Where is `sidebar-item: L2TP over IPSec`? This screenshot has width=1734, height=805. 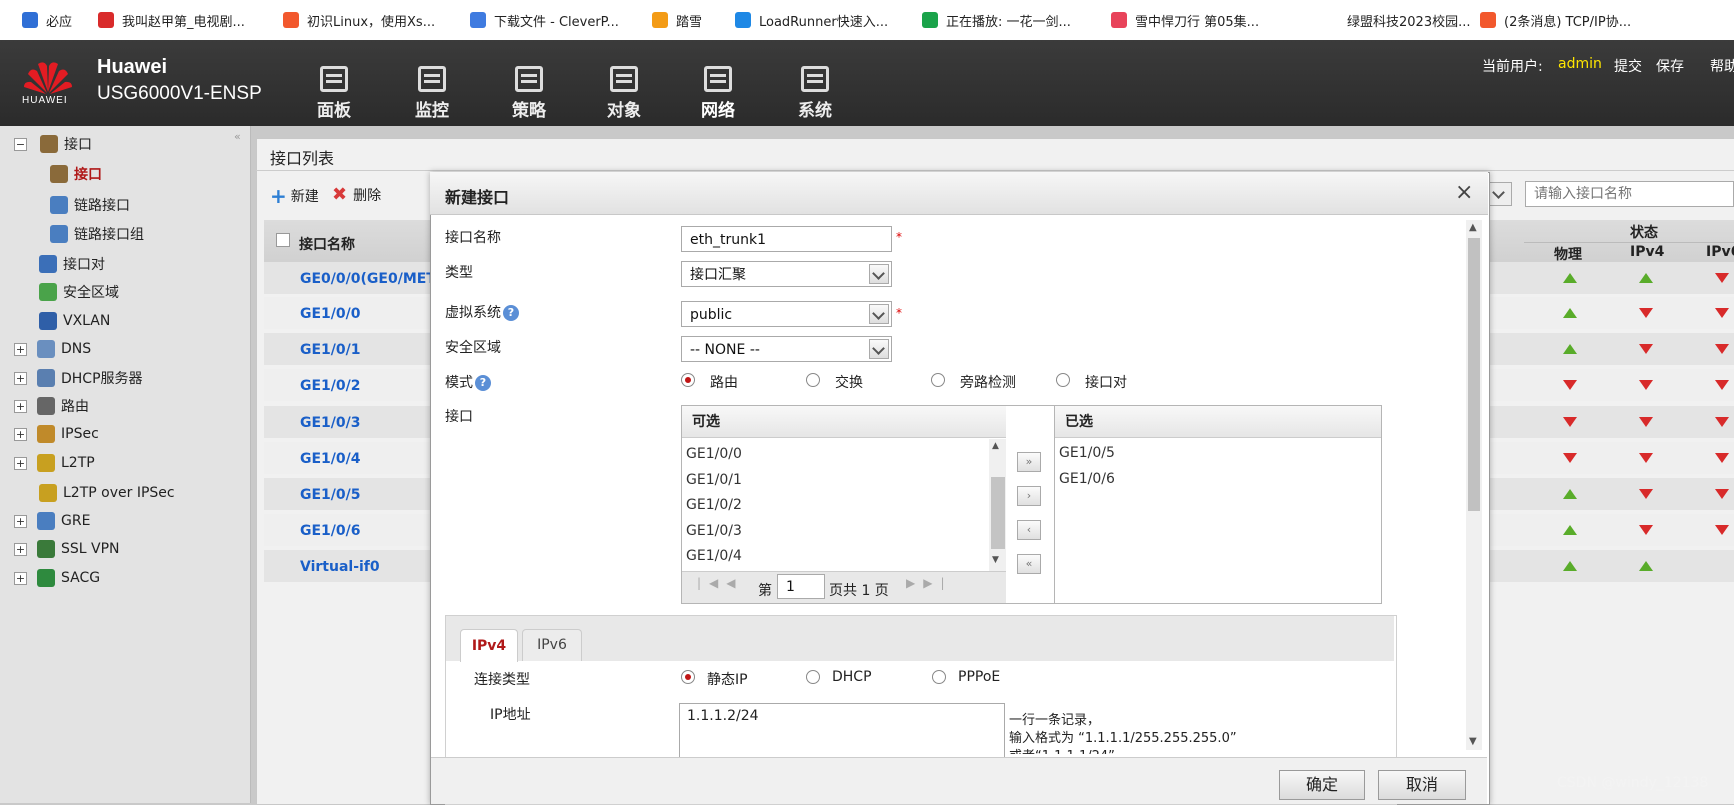 sidebar-item: L2TP over IPSec is located at coordinates (107, 493).